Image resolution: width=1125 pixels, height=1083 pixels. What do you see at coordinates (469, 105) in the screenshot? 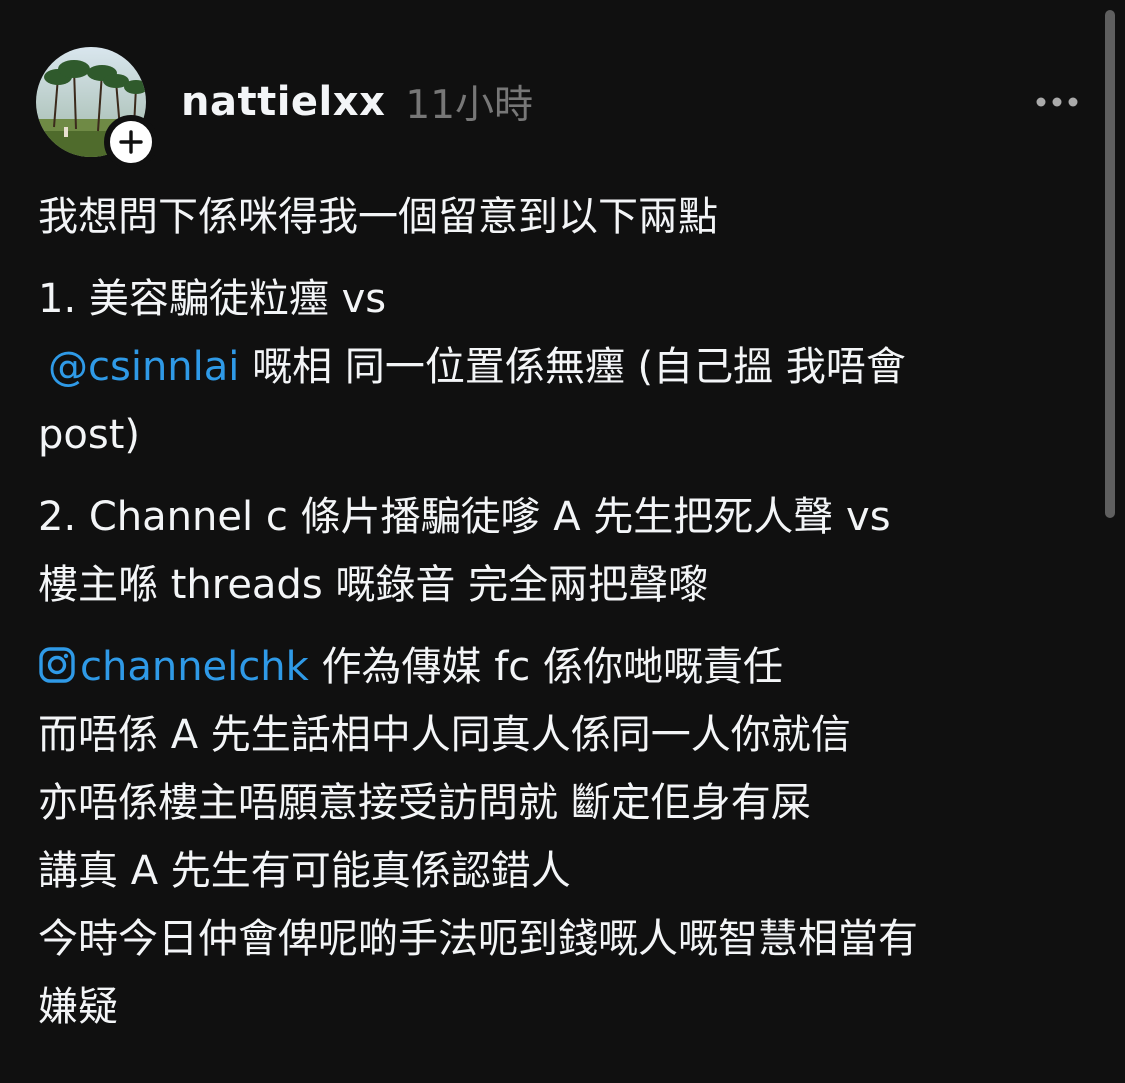
I see `post-timestamp: 11小時` at bounding box center [469, 105].